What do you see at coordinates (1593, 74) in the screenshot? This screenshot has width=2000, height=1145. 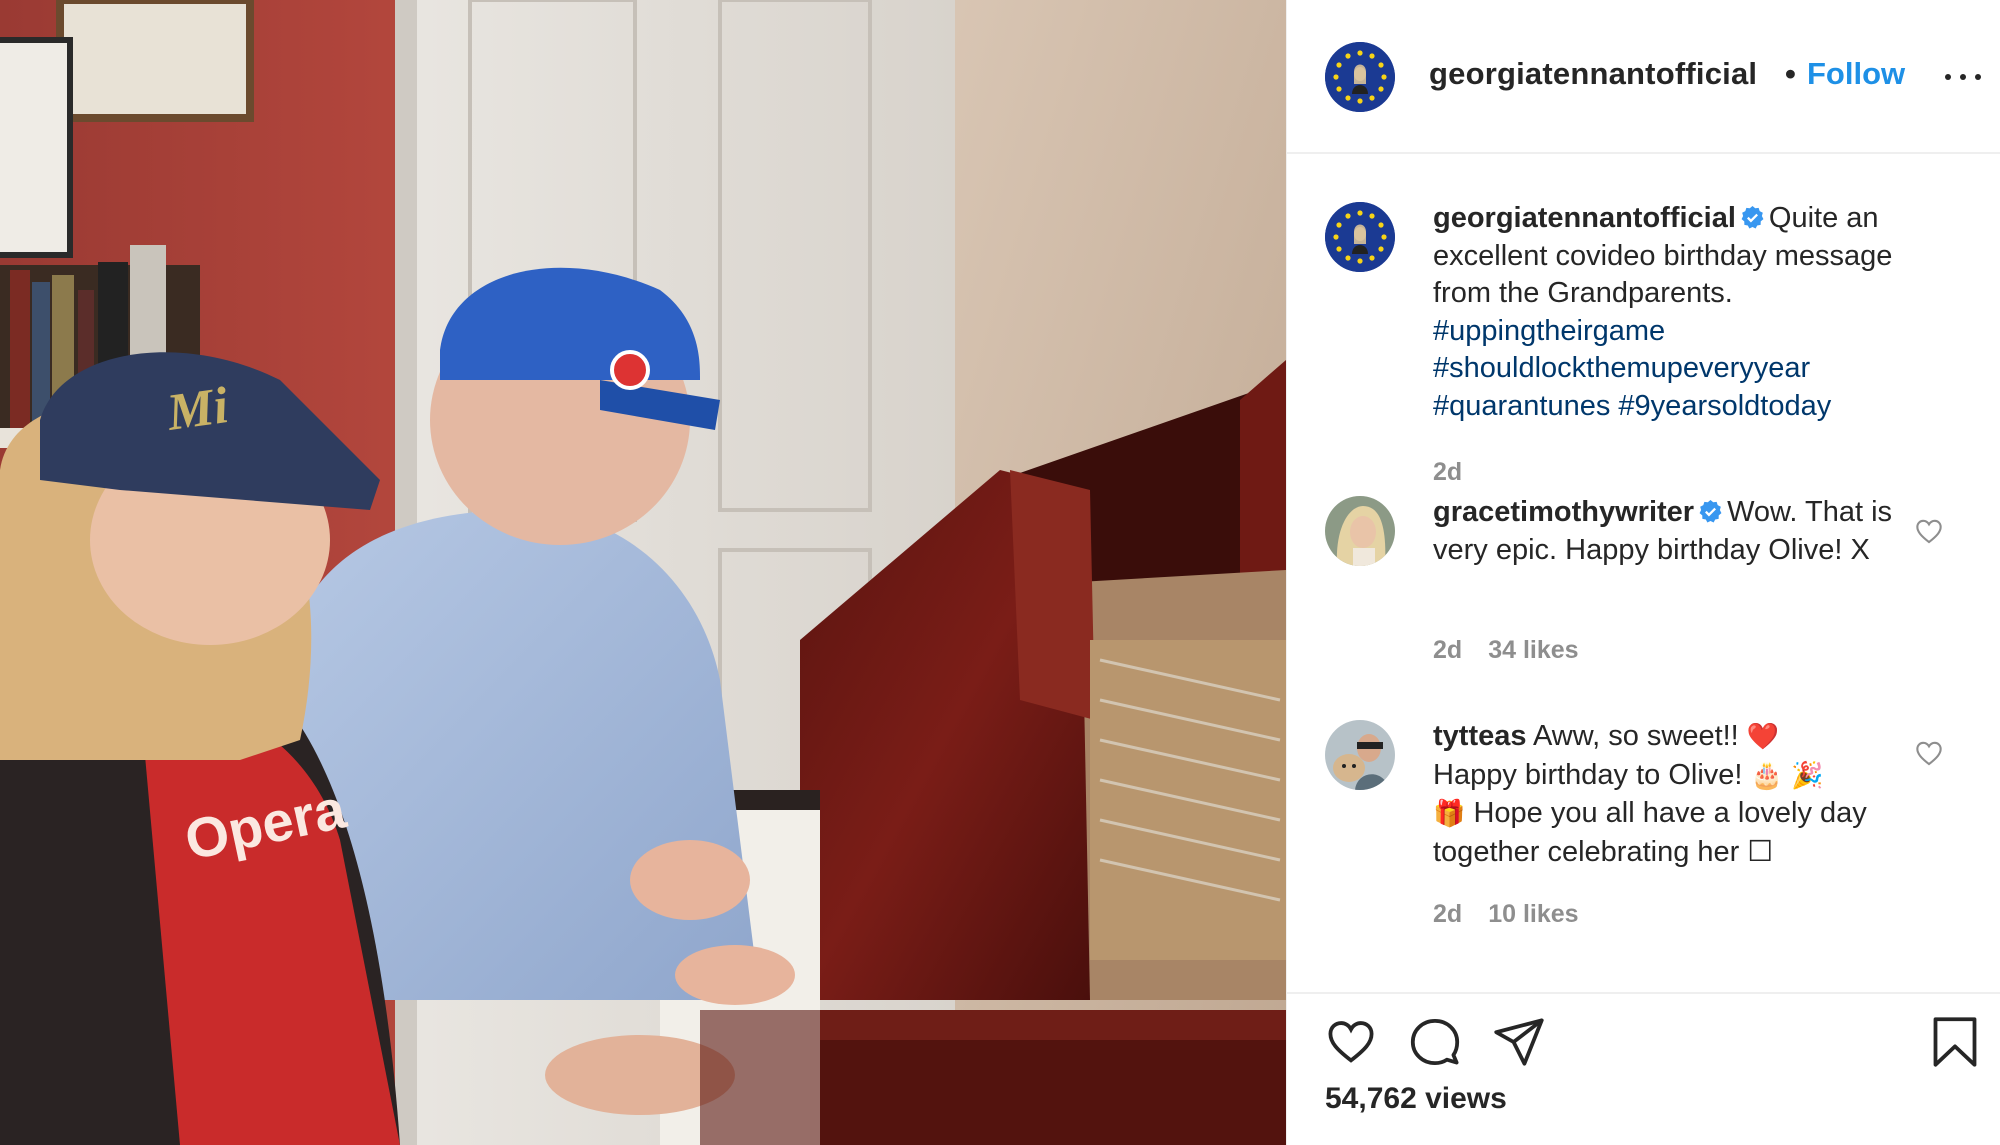 I see `author-username: georgiatennantofficial` at bounding box center [1593, 74].